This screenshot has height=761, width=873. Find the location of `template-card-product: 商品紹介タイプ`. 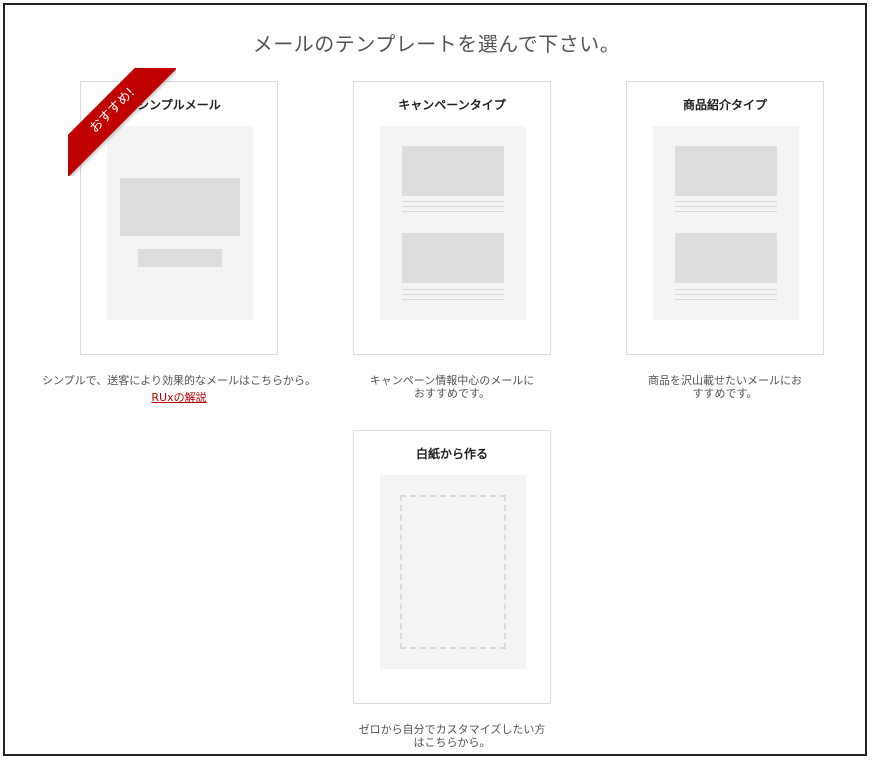

template-card-product: 商品紹介タイプ is located at coordinates (725, 218).